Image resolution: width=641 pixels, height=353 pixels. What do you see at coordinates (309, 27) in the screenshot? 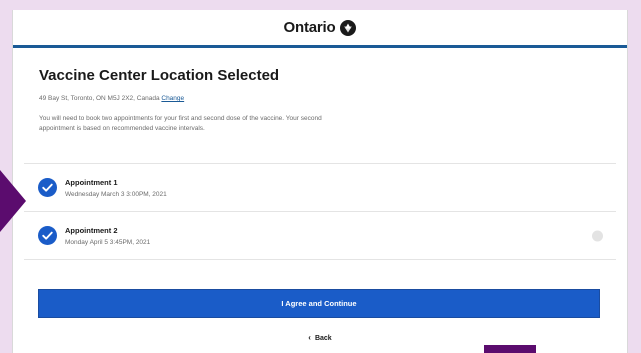
I see `brand-name: Ontario` at bounding box center [309, 27].